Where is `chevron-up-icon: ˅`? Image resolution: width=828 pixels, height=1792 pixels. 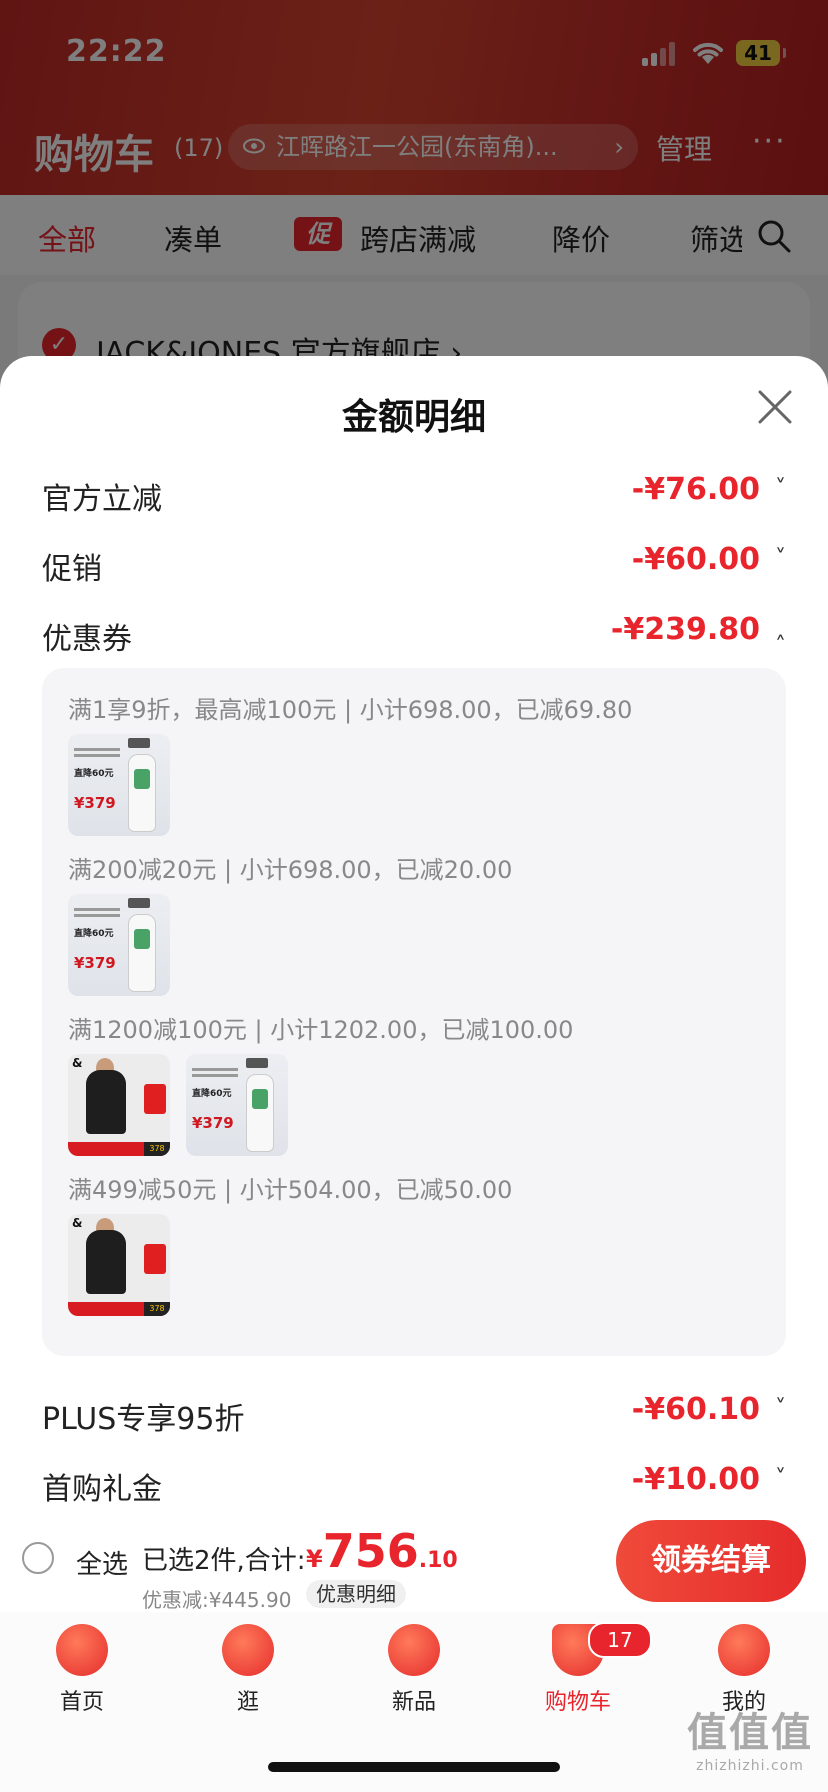
chevron-up-icon: ˅ is located at coordinates (780, 628).